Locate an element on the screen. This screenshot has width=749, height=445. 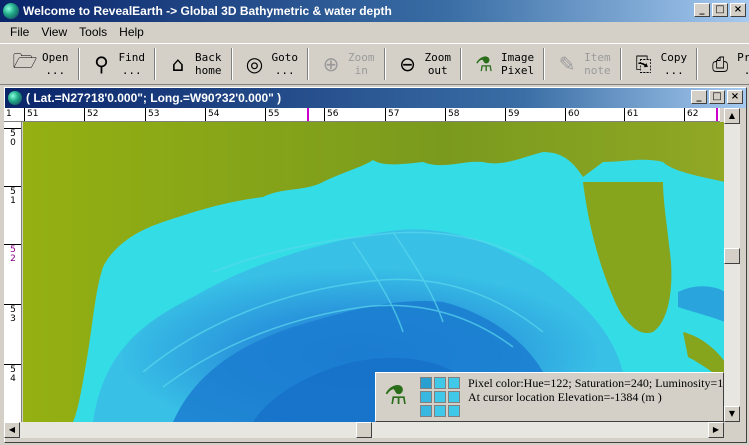
menu-tools: Tools is located at coordinates (93, 32).